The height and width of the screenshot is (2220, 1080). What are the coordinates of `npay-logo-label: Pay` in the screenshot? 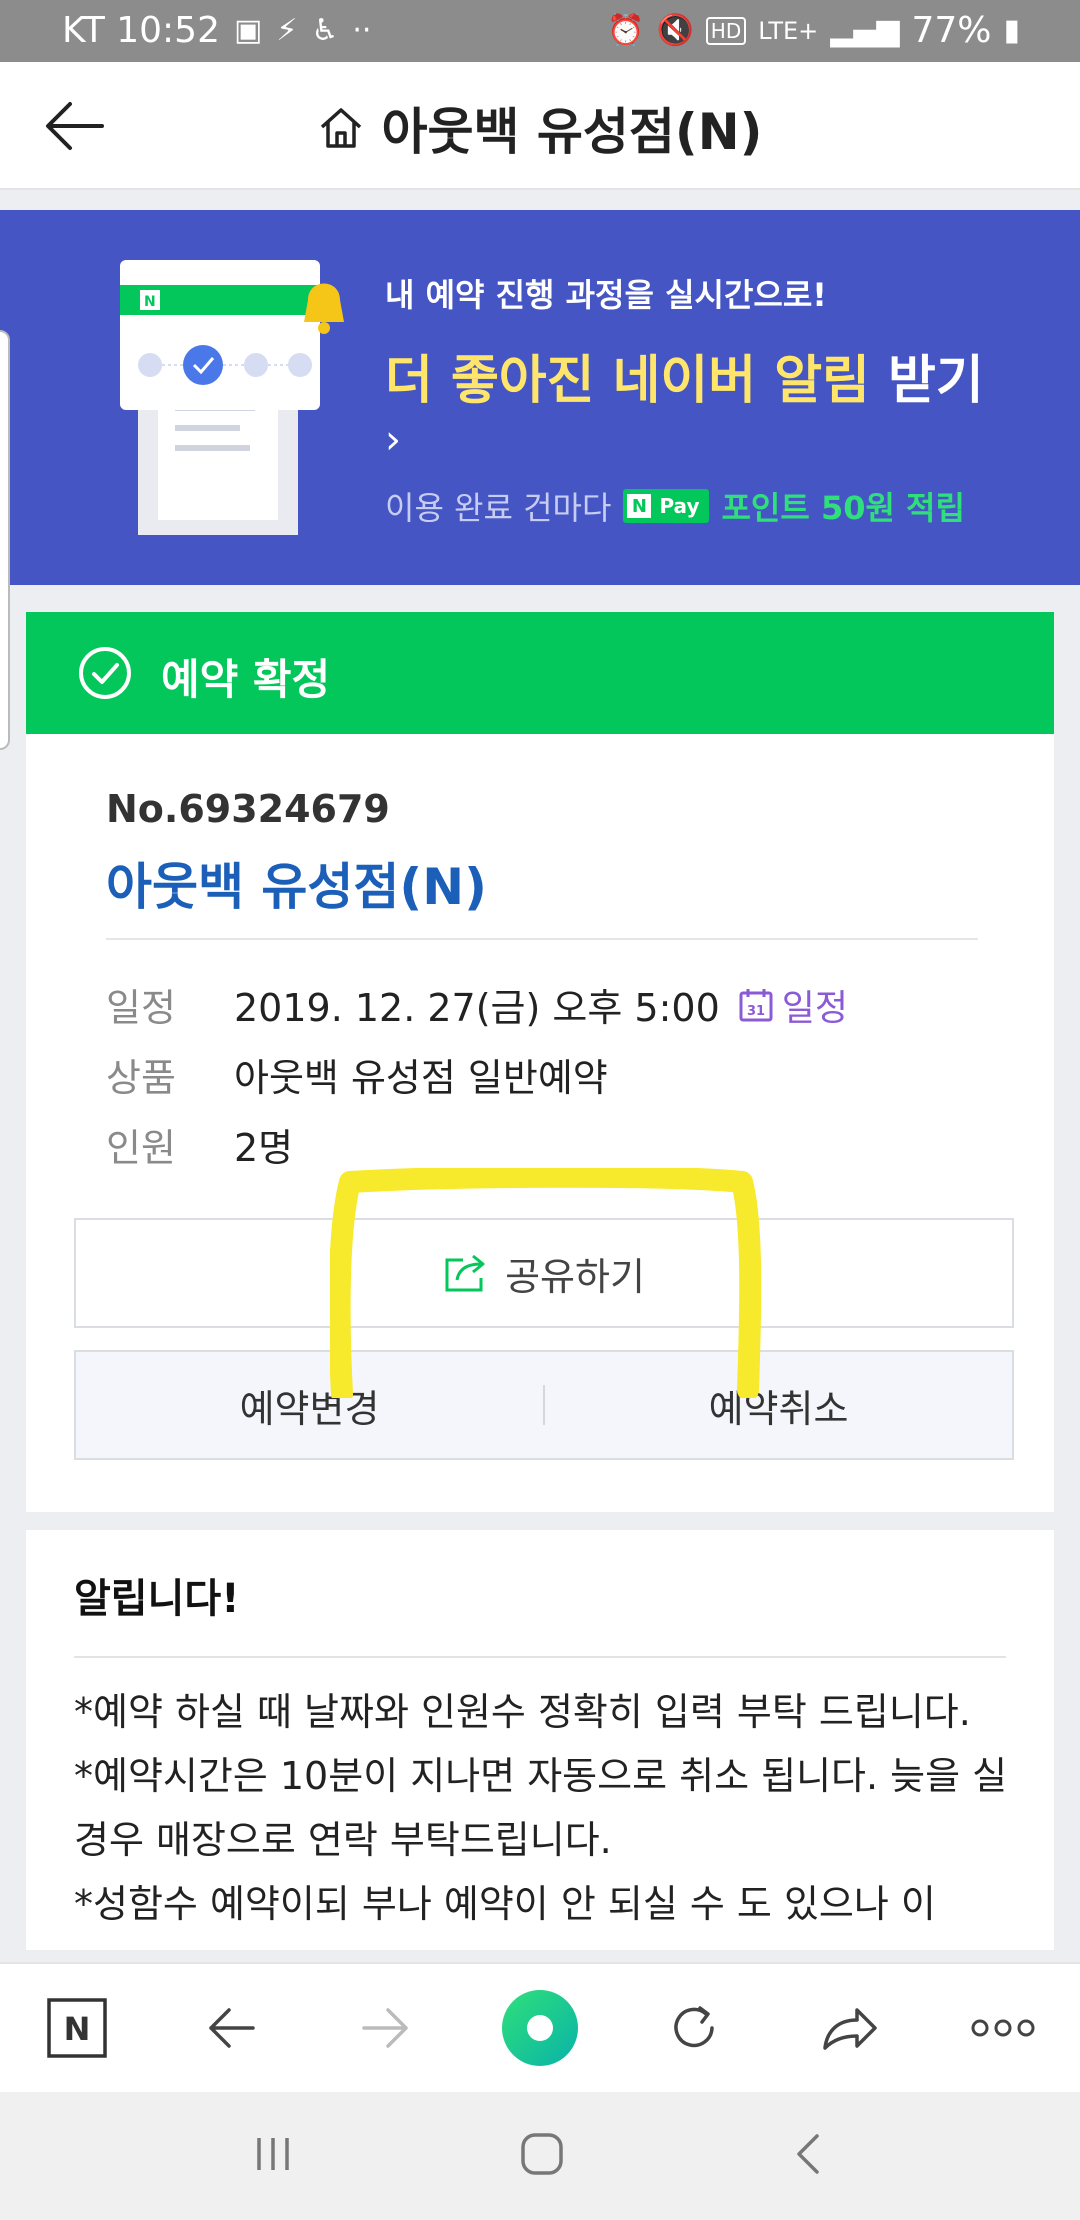 It's located at (679, 506).